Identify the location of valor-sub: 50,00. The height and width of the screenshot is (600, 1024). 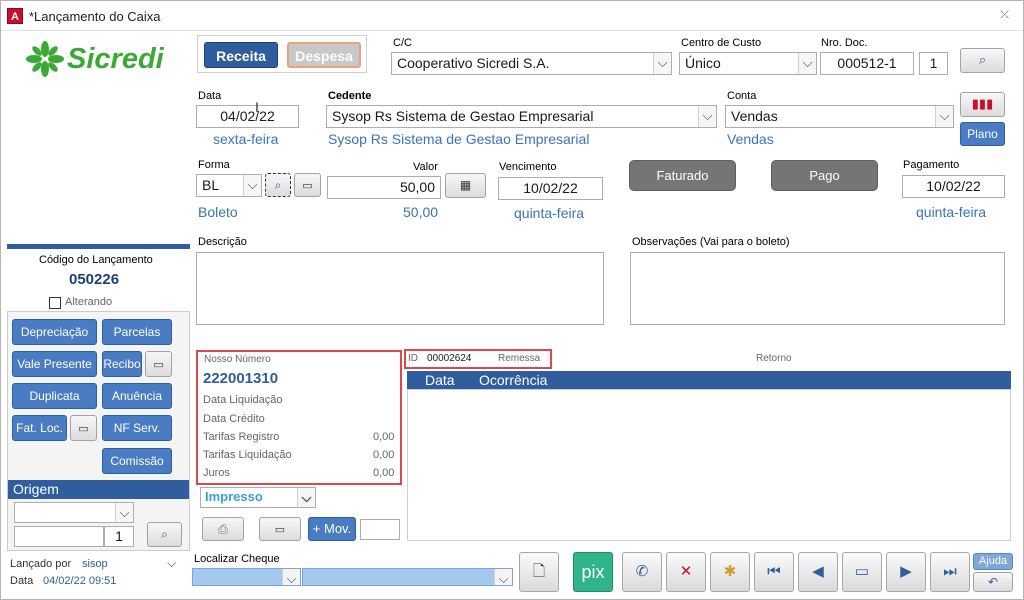
(421, 212).